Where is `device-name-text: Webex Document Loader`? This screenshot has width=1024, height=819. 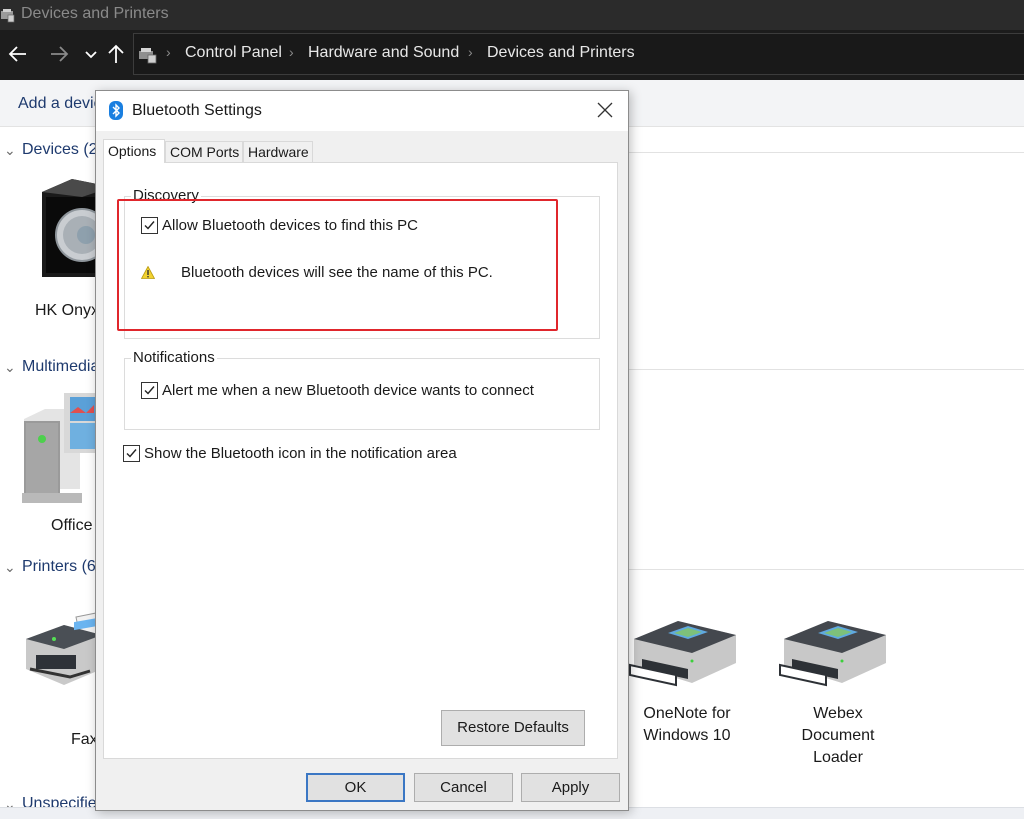 device-name-text: Webex Document Loader is located at coordinates (838, 735).